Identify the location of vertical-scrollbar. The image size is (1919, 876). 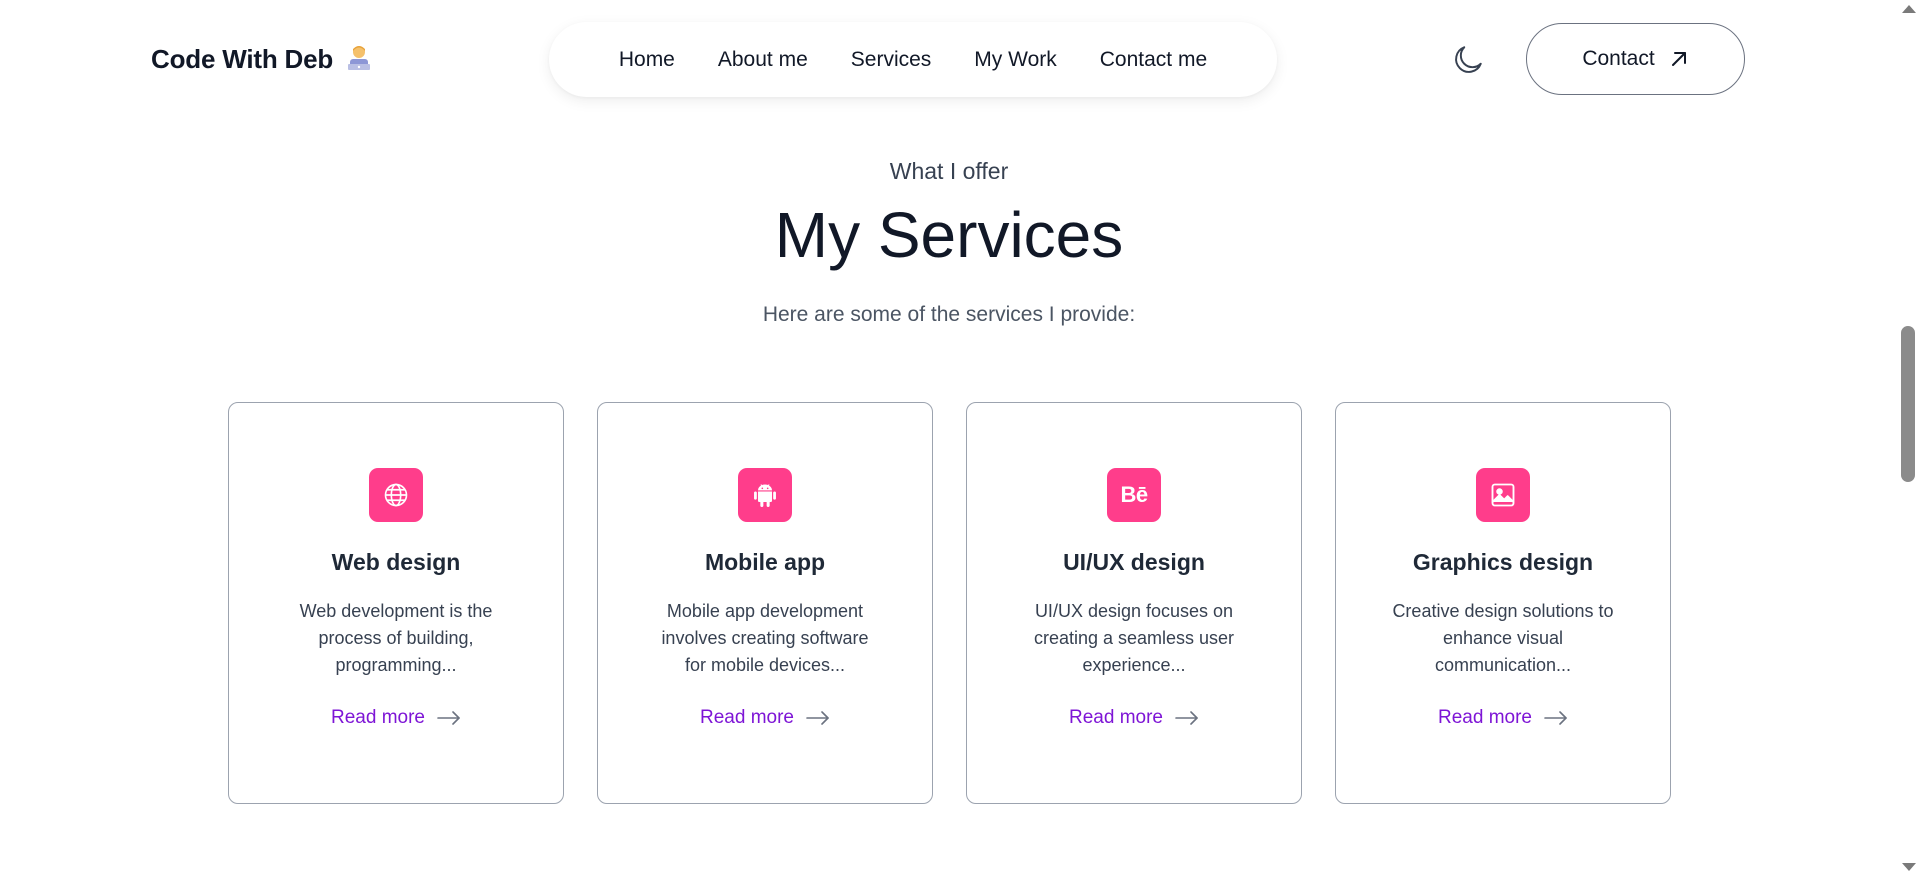
(1908, 438).